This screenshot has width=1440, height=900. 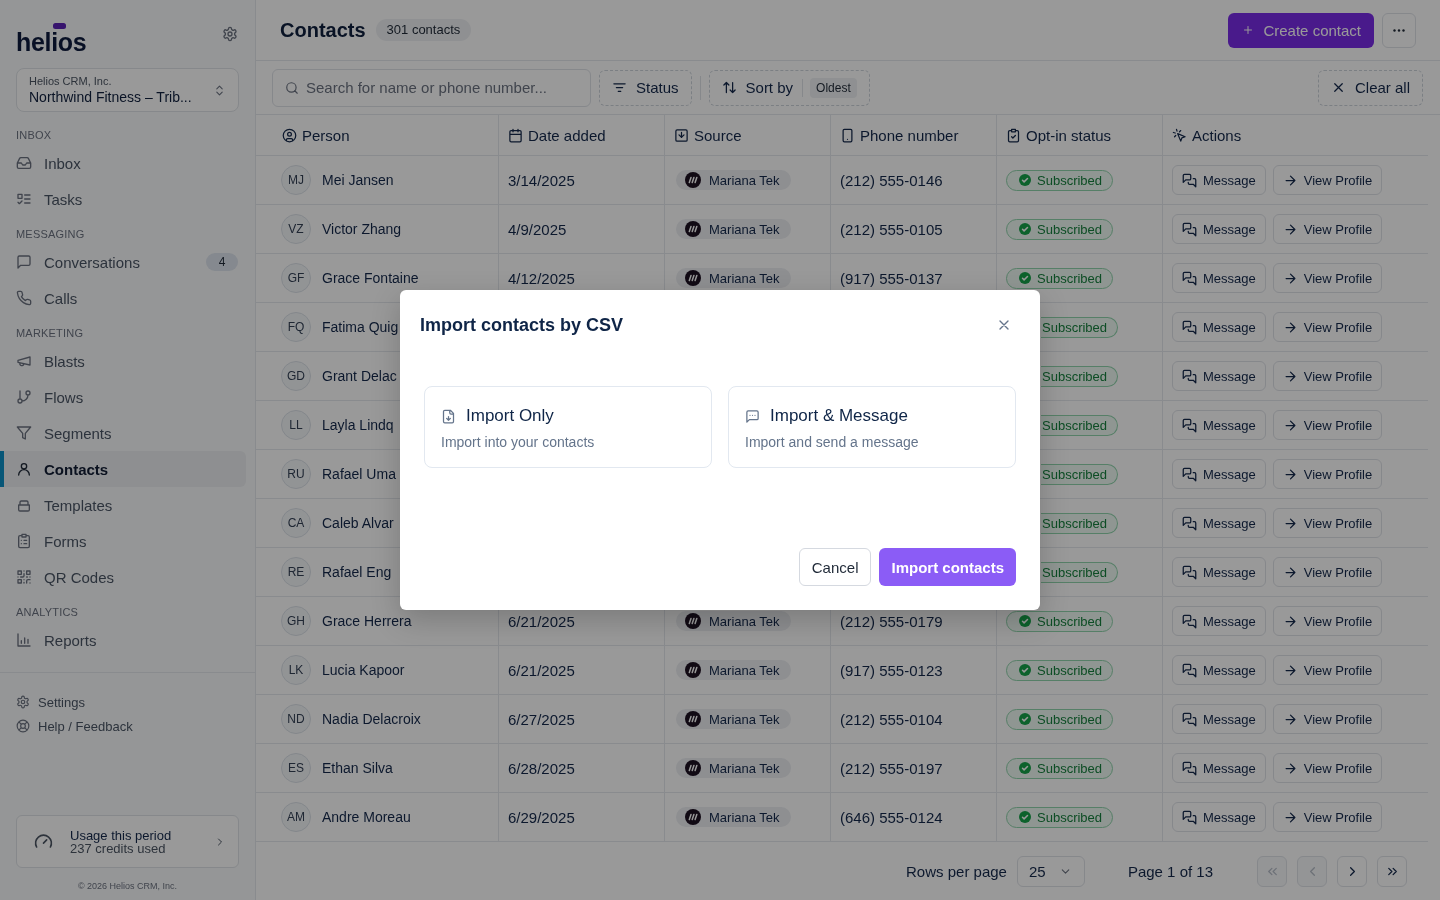 I want to click on nav-item: Segments, so click(x=123, y=433).